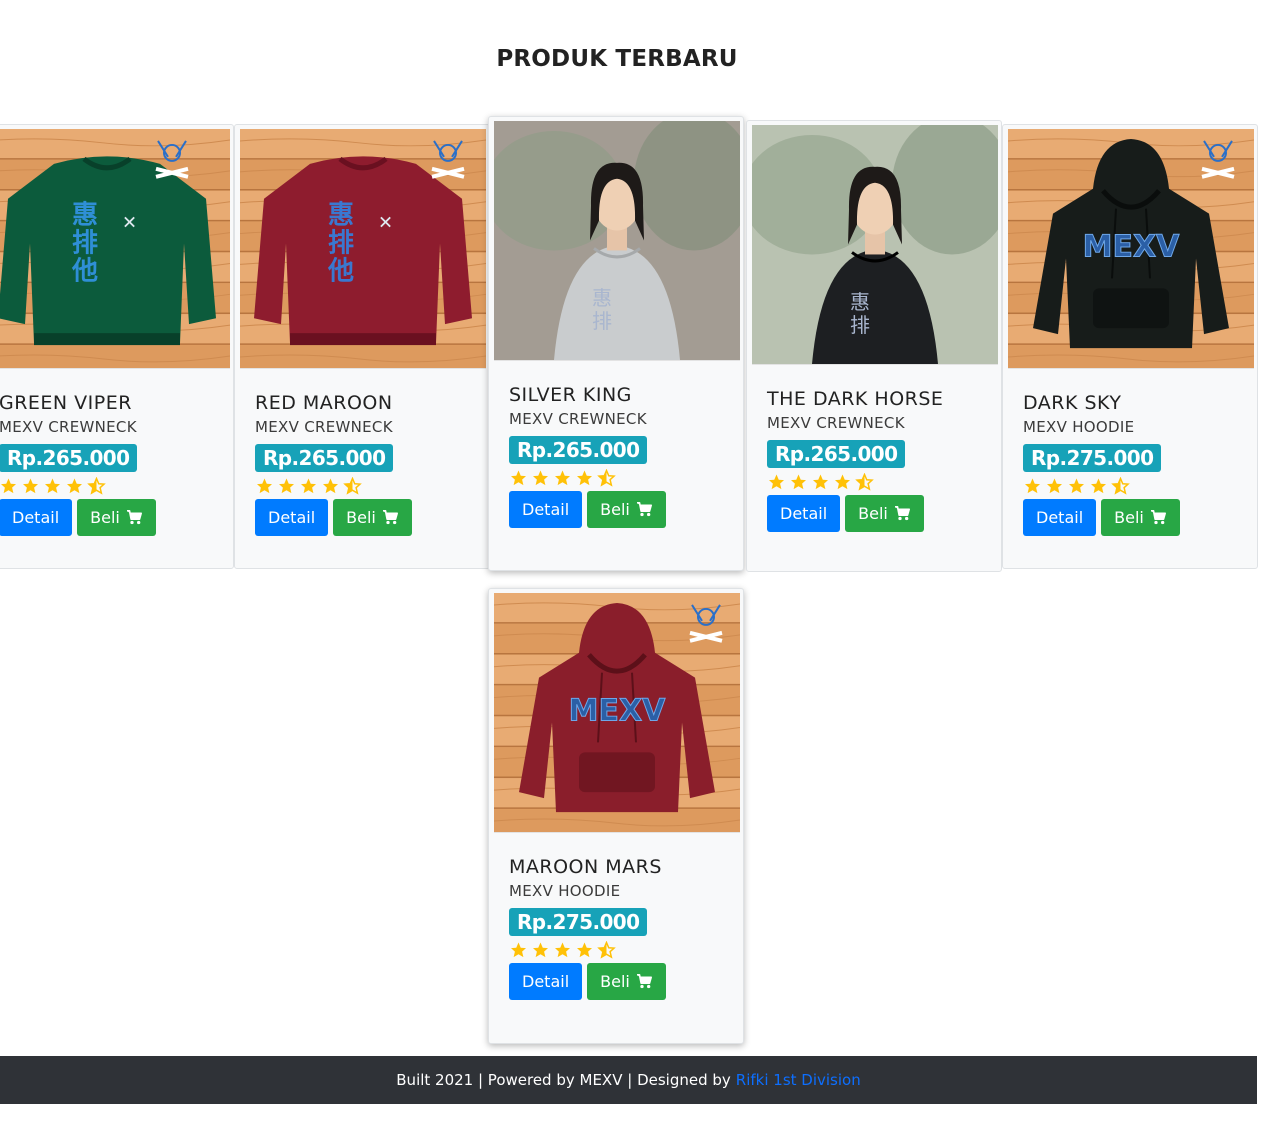 The image size is (1271, 1144). I want to click on product-name: MAROON MARS, so click(585, 867).